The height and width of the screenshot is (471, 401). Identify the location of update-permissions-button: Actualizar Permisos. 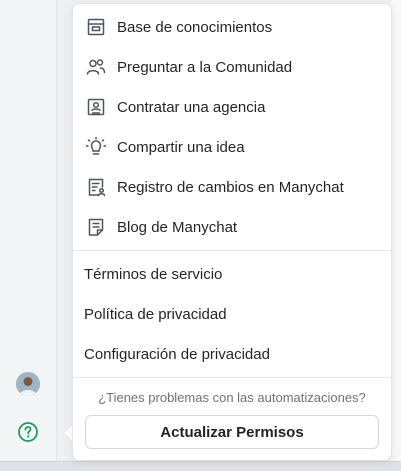
(232, 432).